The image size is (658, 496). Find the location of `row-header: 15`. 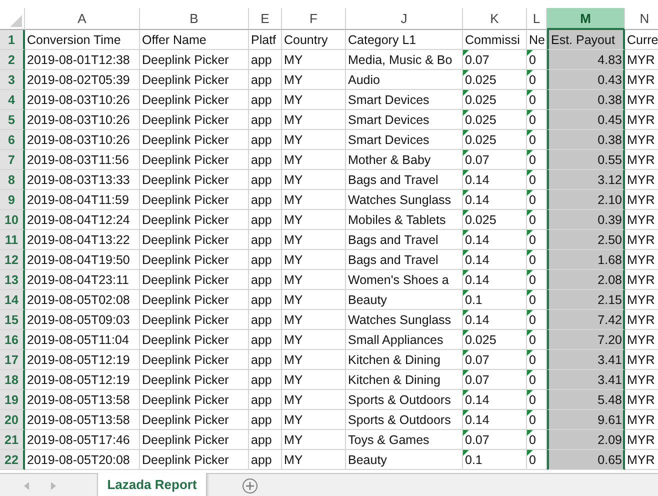

row-header: 15 is located at coordinates (12, 320).